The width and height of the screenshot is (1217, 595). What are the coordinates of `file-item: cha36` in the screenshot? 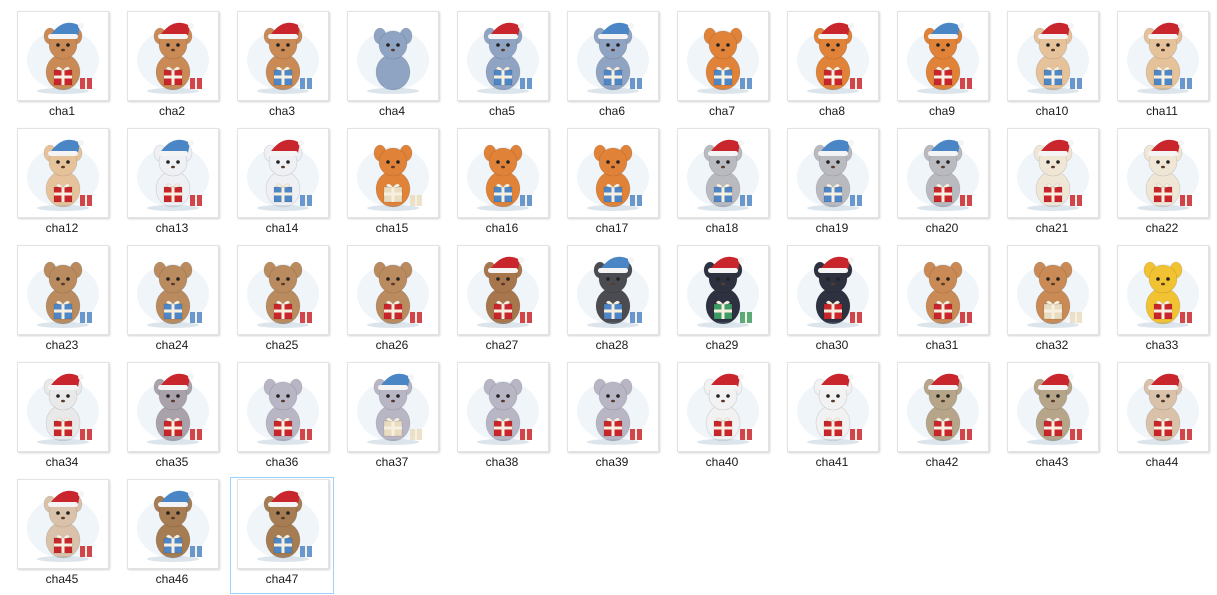 It's located at (282, 418).